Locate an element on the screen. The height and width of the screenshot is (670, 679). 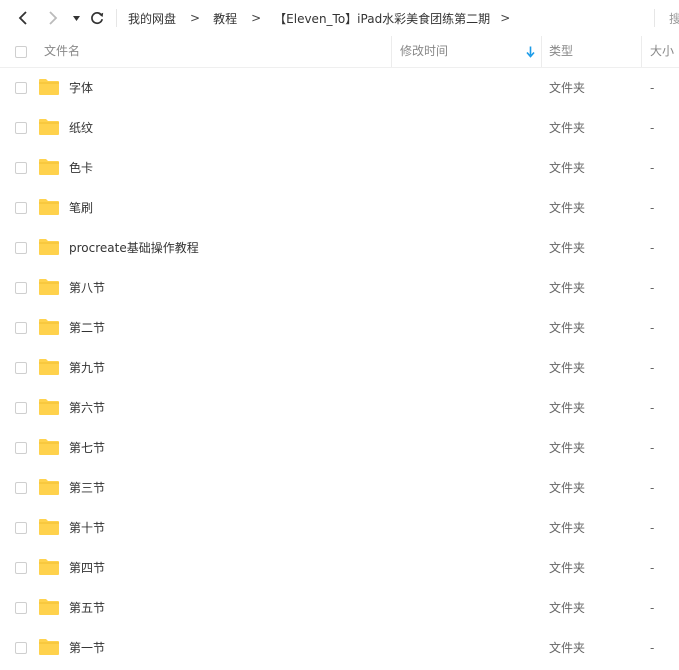
back-button is located at coordinates (23, 18).